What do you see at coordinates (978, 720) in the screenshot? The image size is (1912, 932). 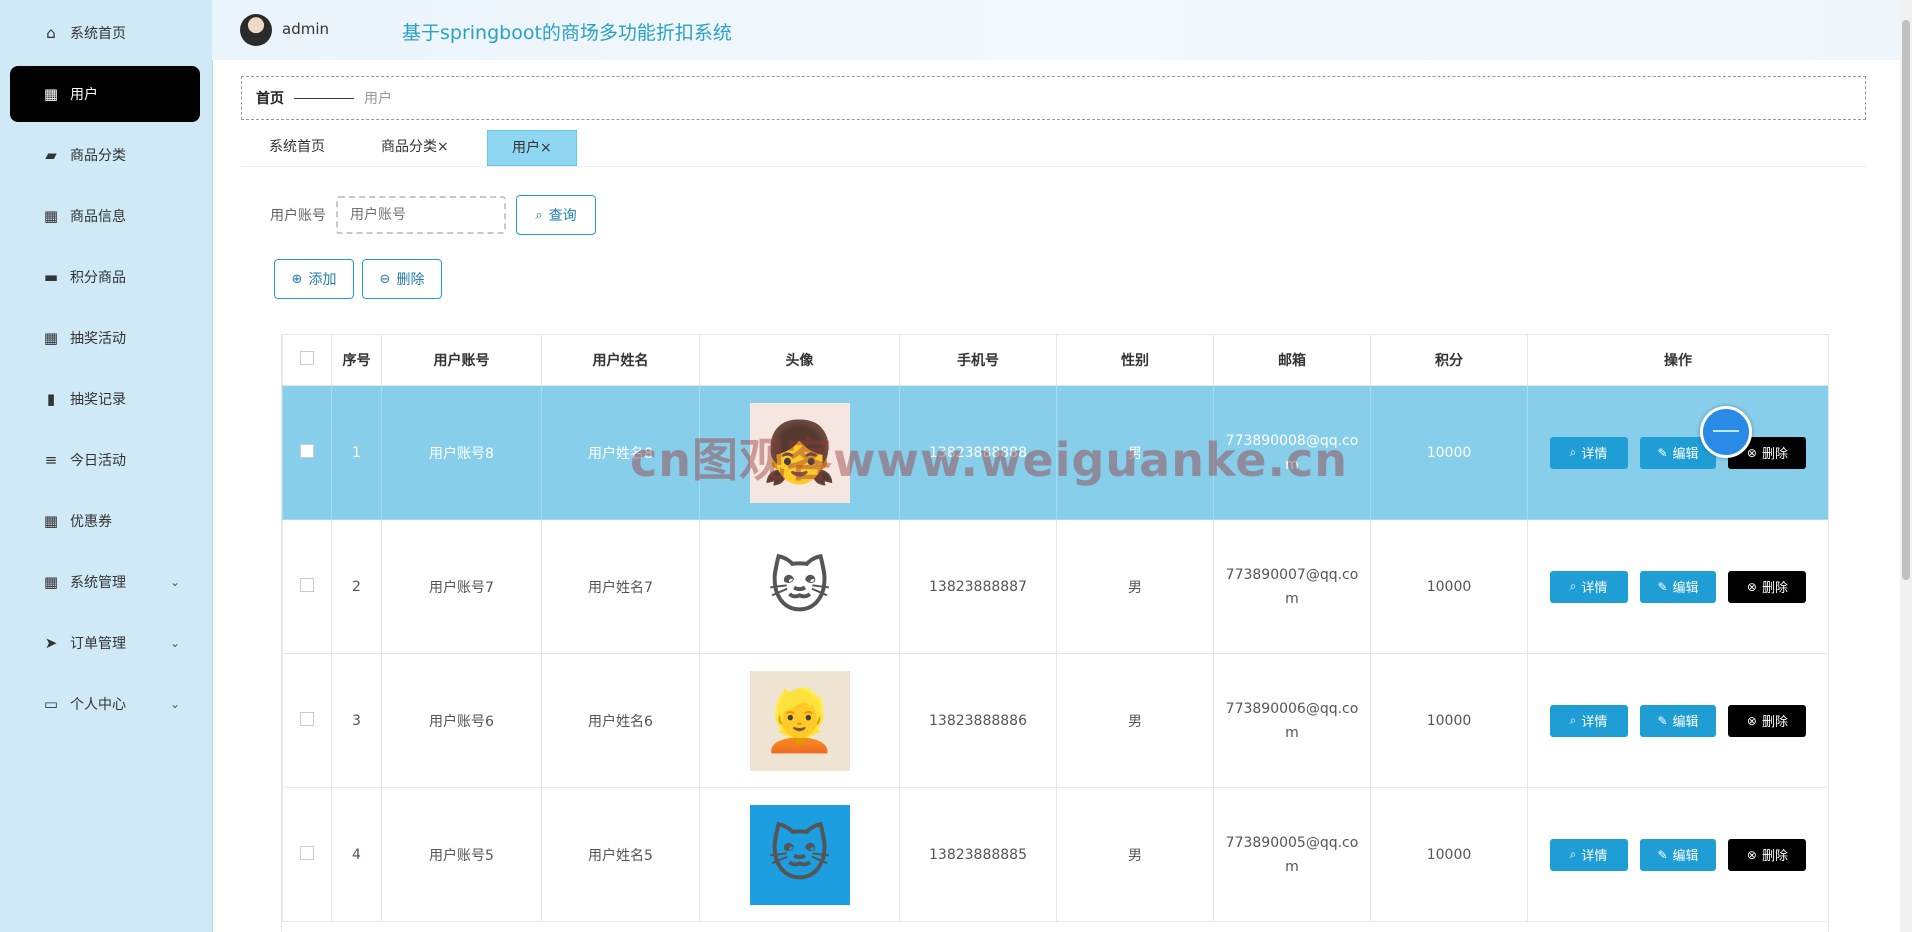 I see `row-phone: 13823888886` at bounding box center [978, 720].